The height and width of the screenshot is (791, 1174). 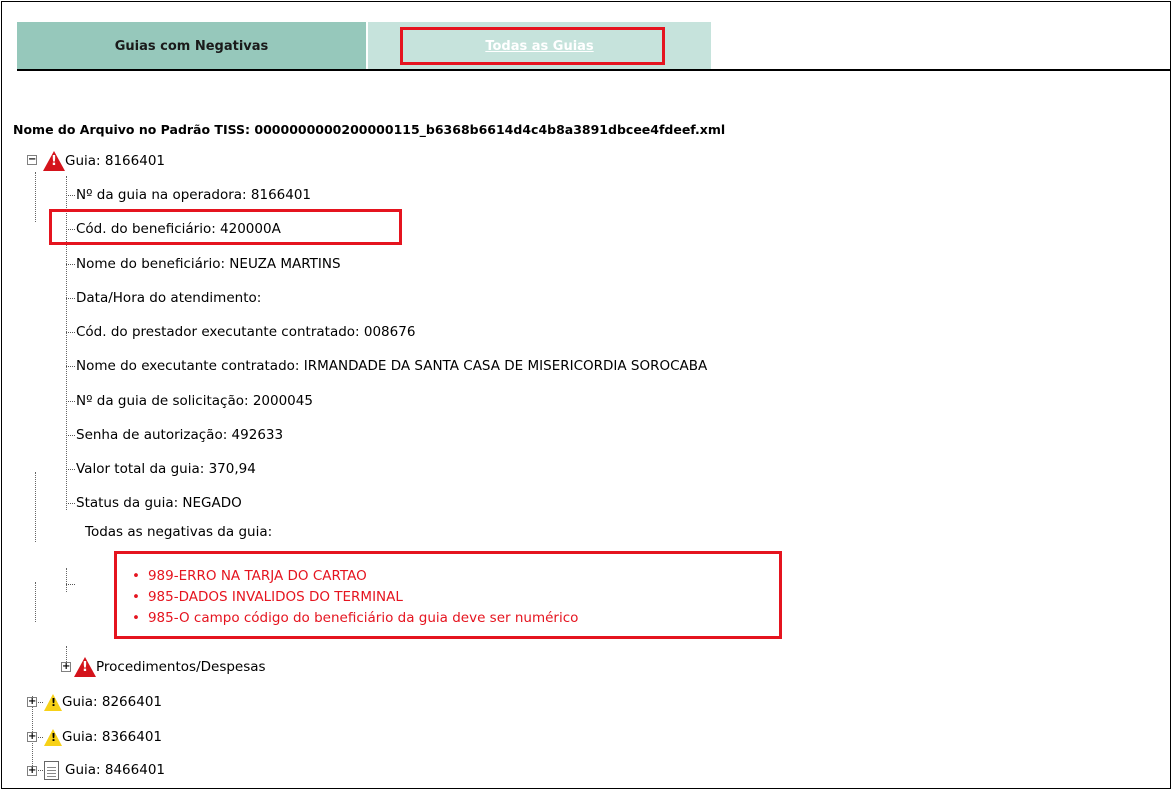 I want to click on negative-item: 985-DADOS INVALIDOS DO TERMINAL, so click(x=355, y=597).